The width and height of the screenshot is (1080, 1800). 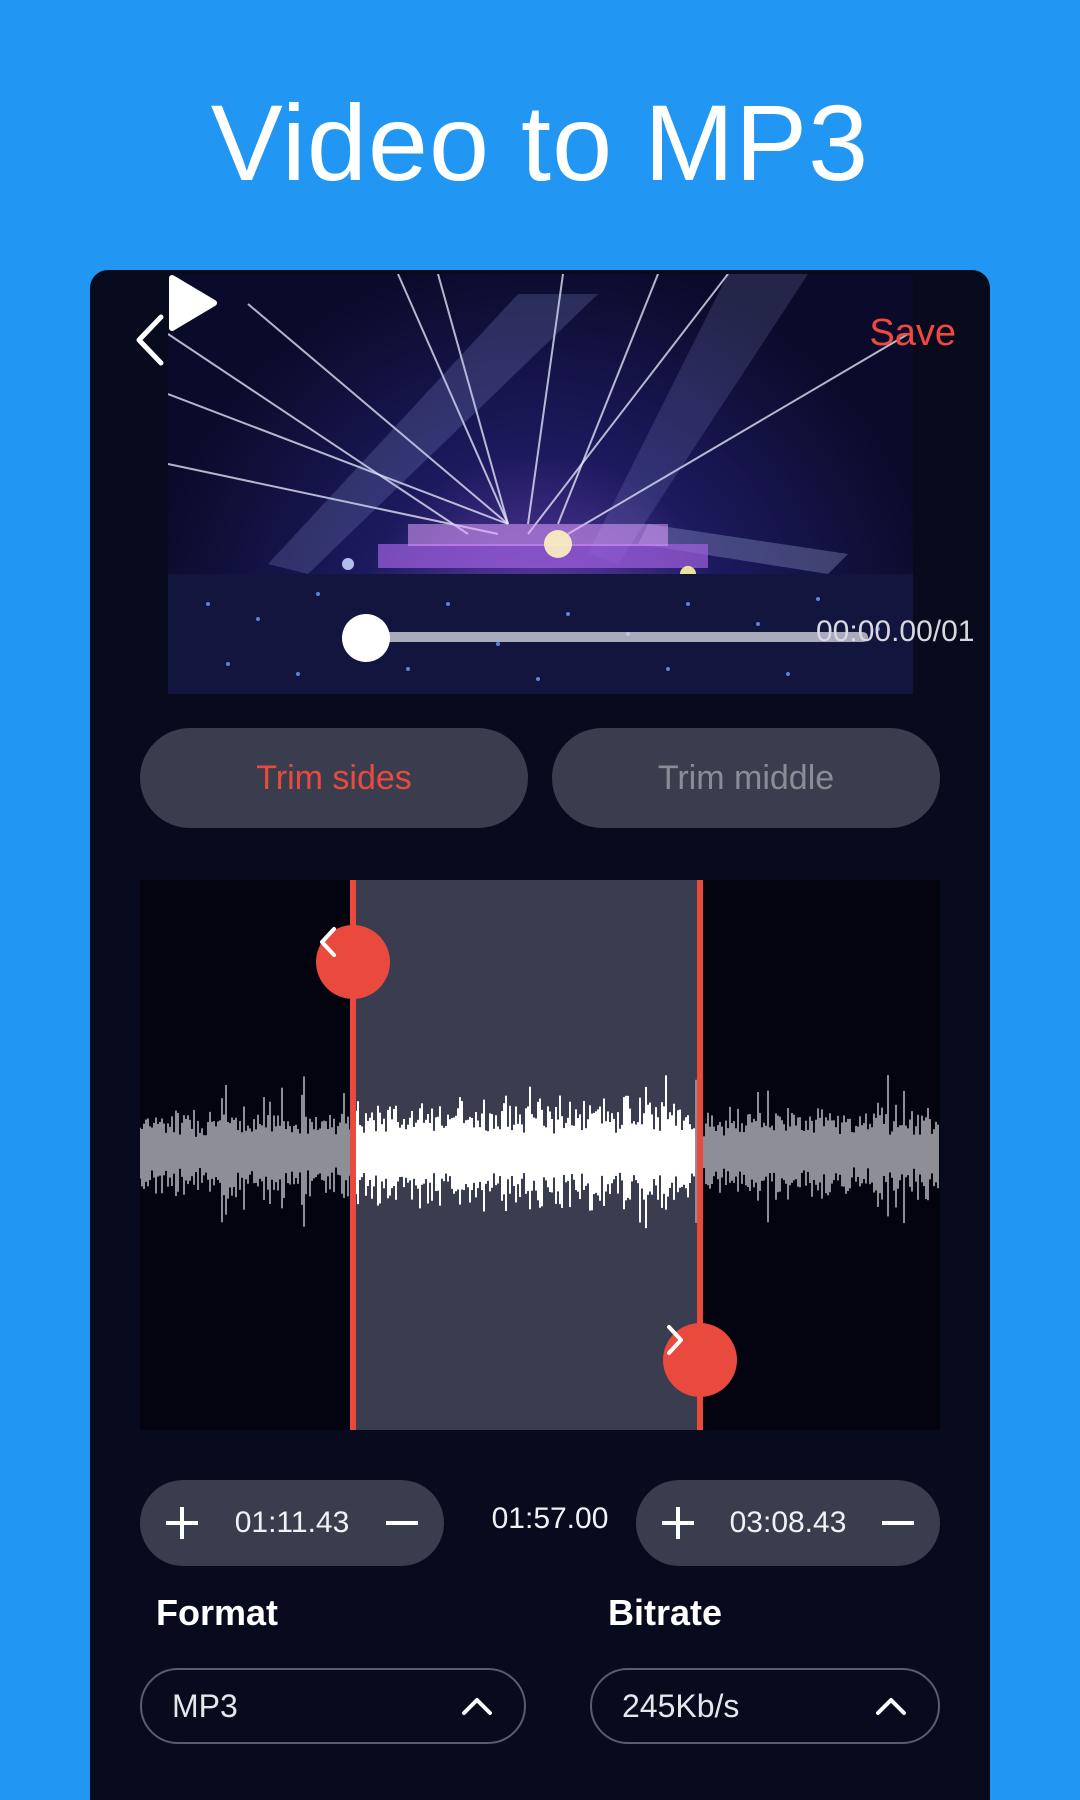 I want to click on format-select: MP3, so click(x=333, y=1706).